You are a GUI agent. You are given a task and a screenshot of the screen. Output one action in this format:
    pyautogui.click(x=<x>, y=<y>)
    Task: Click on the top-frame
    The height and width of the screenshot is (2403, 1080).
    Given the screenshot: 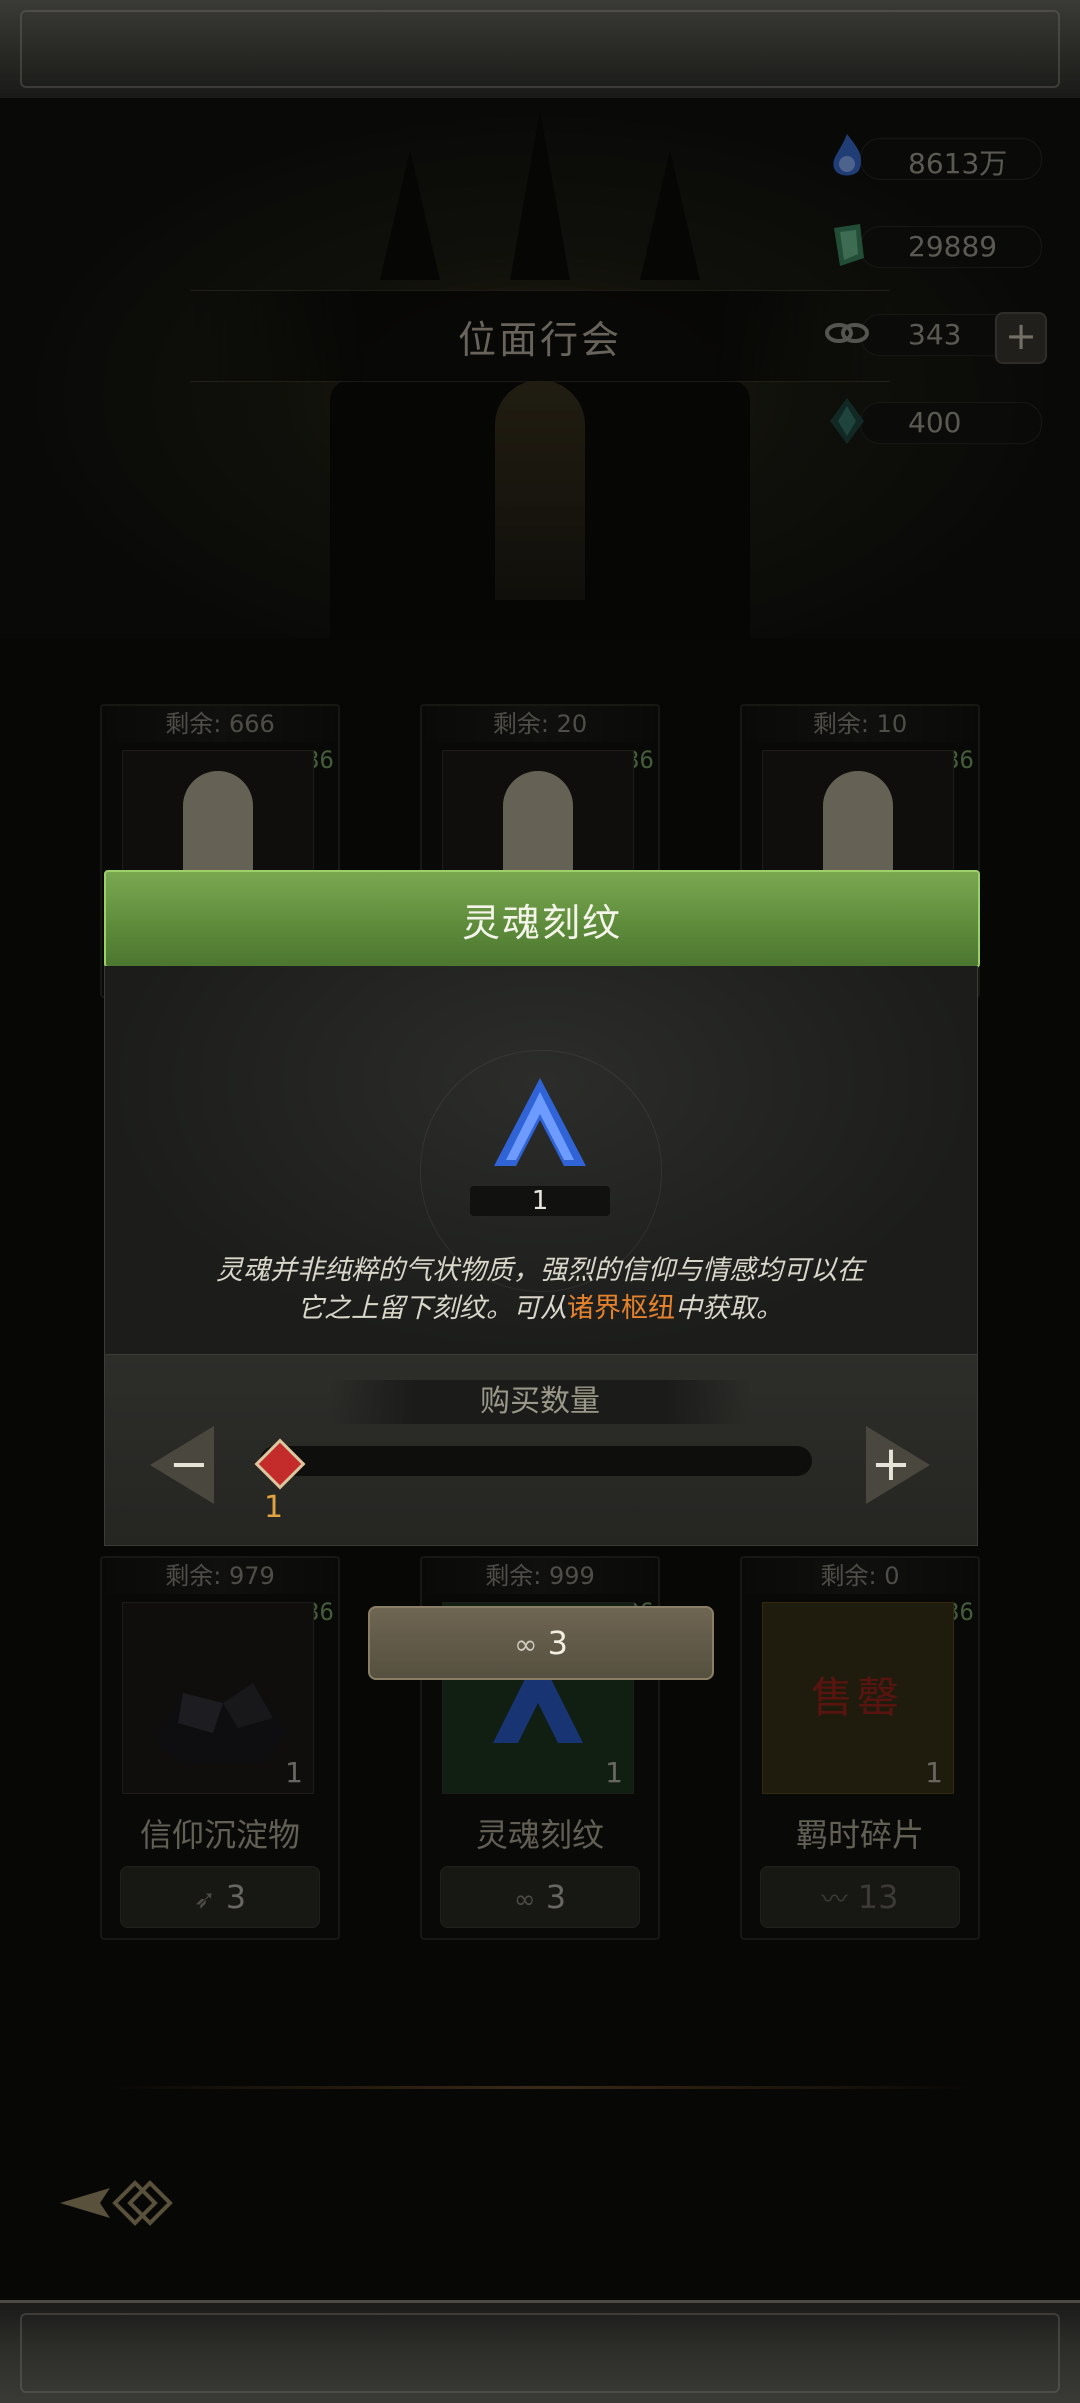 What is the action you would take?
    pyautogui.click(x=540, y=50)
    